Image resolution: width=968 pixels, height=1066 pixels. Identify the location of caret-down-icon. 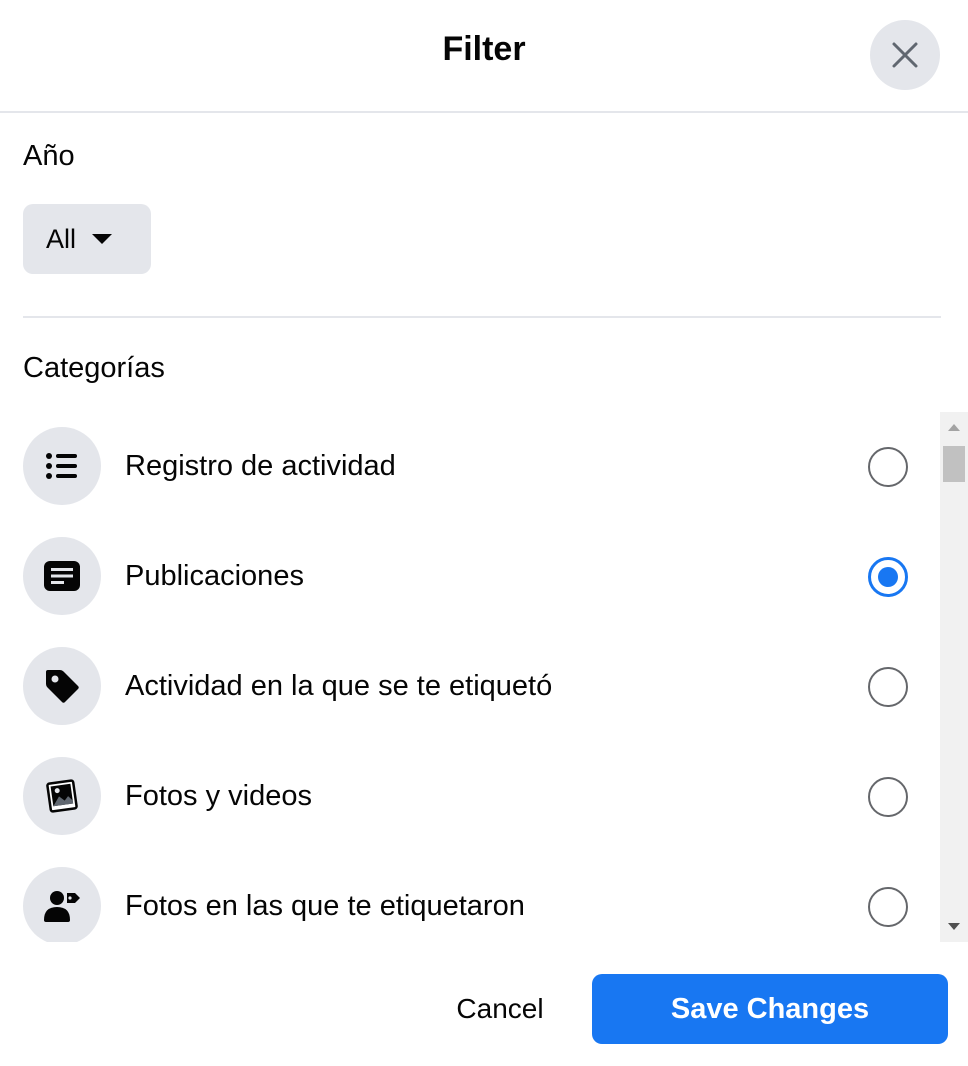
(102, 239).